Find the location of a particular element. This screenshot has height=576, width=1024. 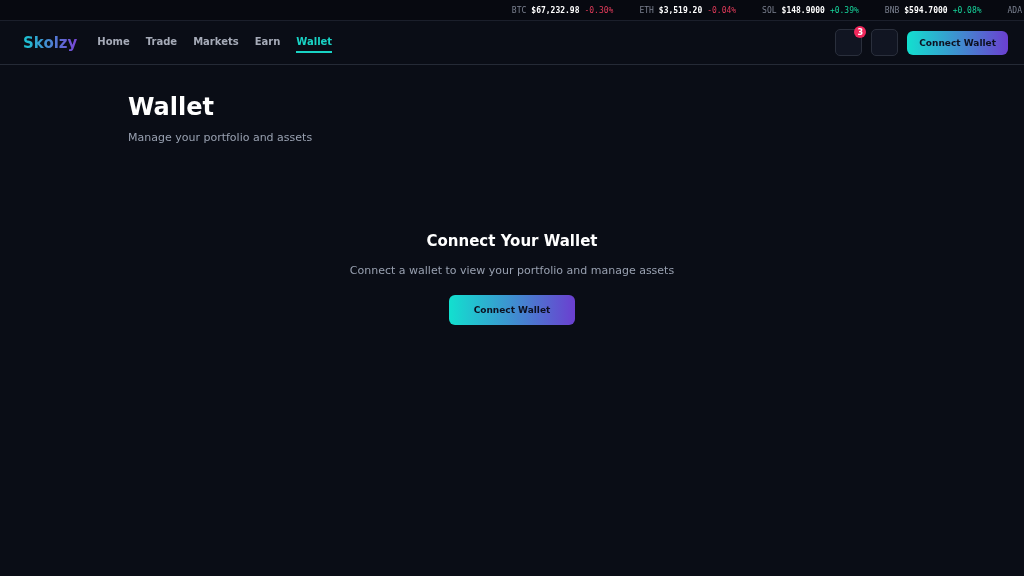

notification-badge: 3 is located at coordinates (860, 32).